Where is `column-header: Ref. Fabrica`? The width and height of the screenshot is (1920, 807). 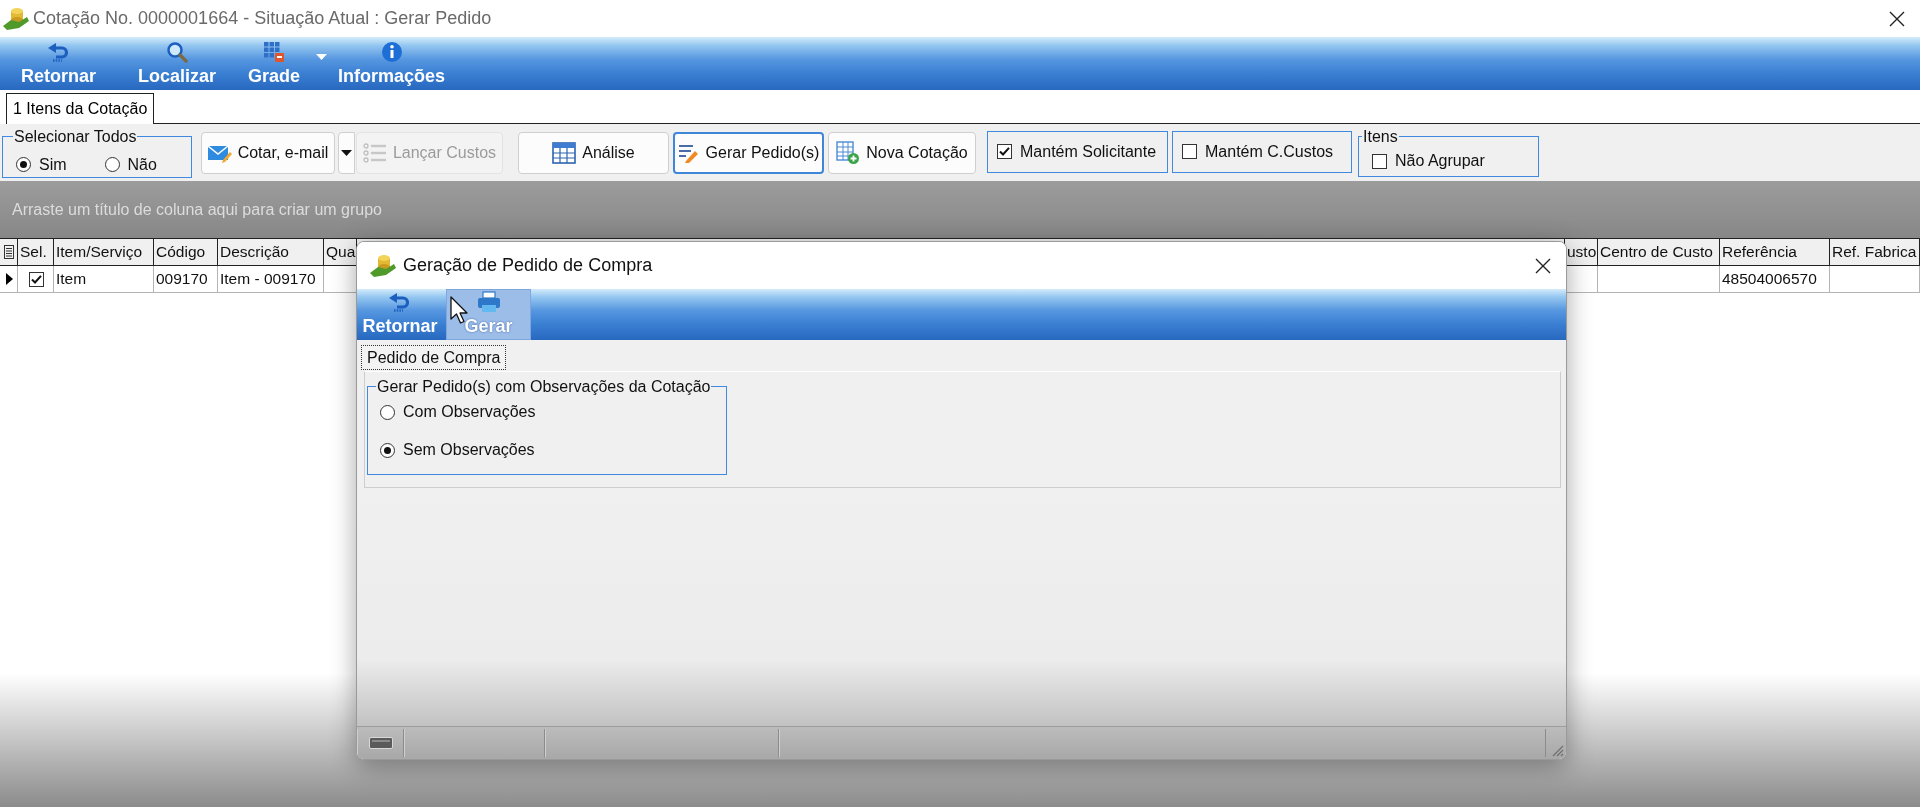
column-header: Ref. Fabrica is located at coordinates (1875, 252).